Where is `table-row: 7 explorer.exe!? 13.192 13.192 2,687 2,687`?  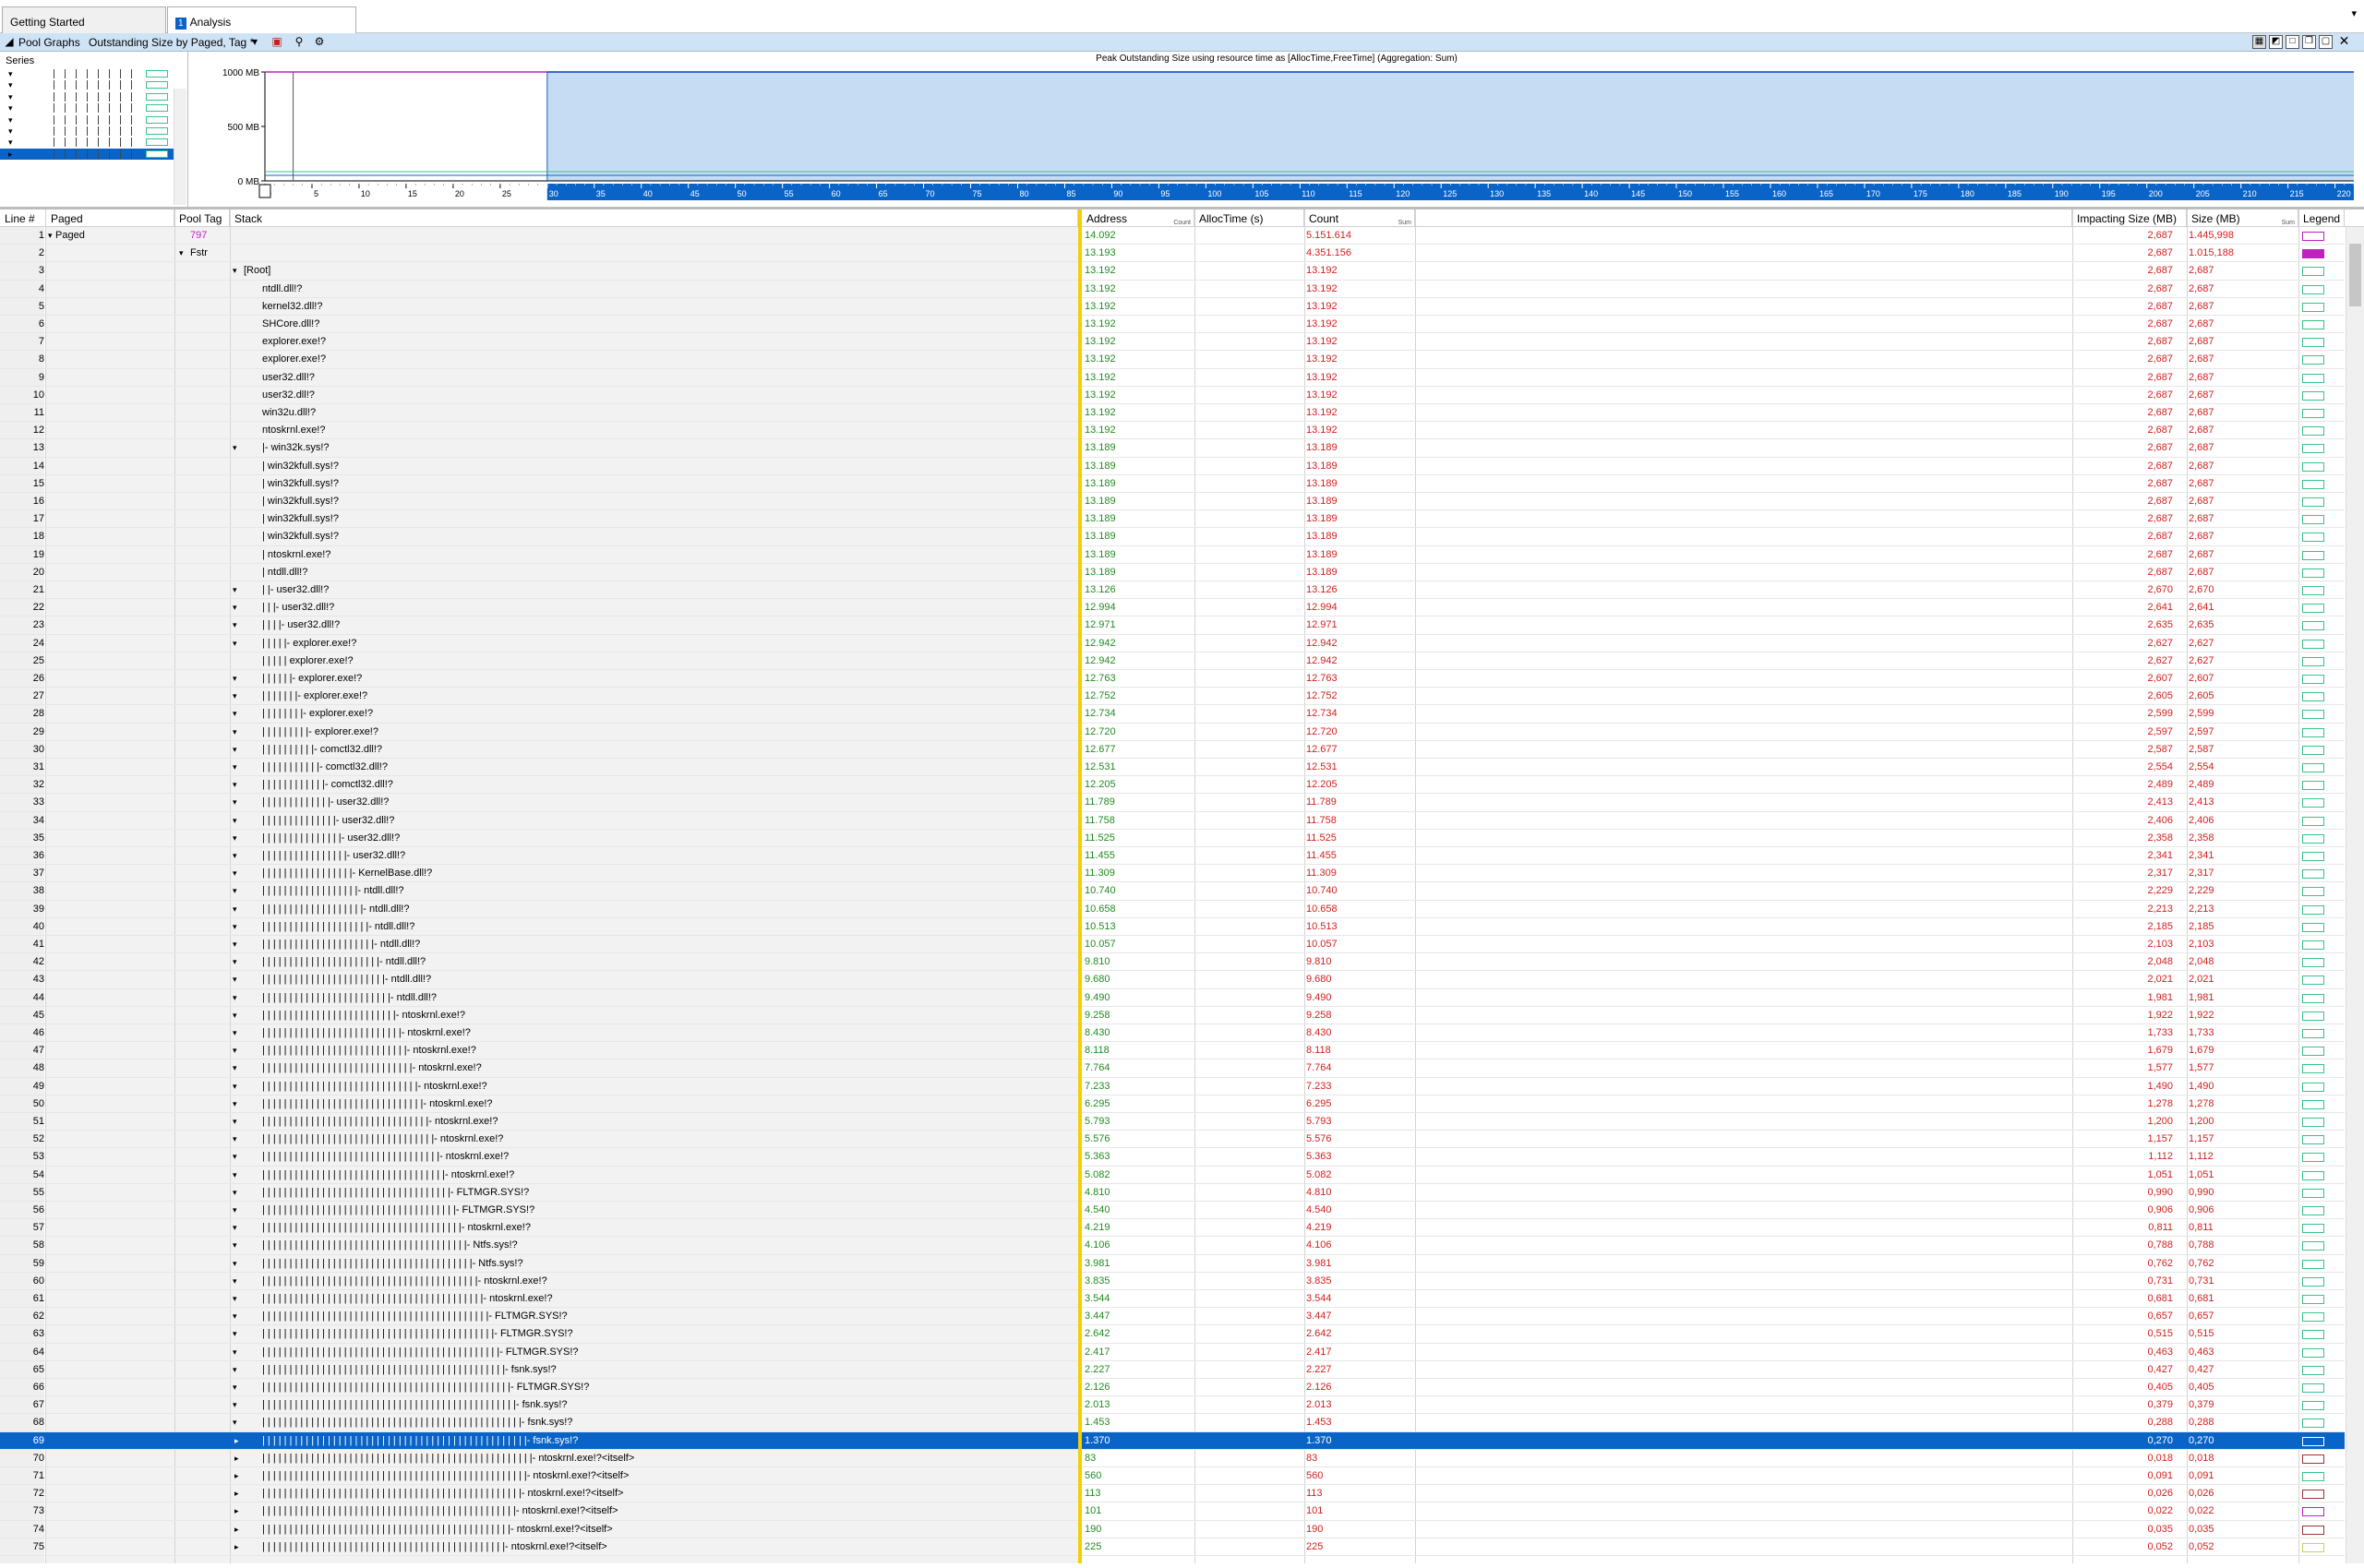
table-row: 7 explorer.exe!? 13.192 13.192 2,687 2,687 is located at coordinates (1172, 343).